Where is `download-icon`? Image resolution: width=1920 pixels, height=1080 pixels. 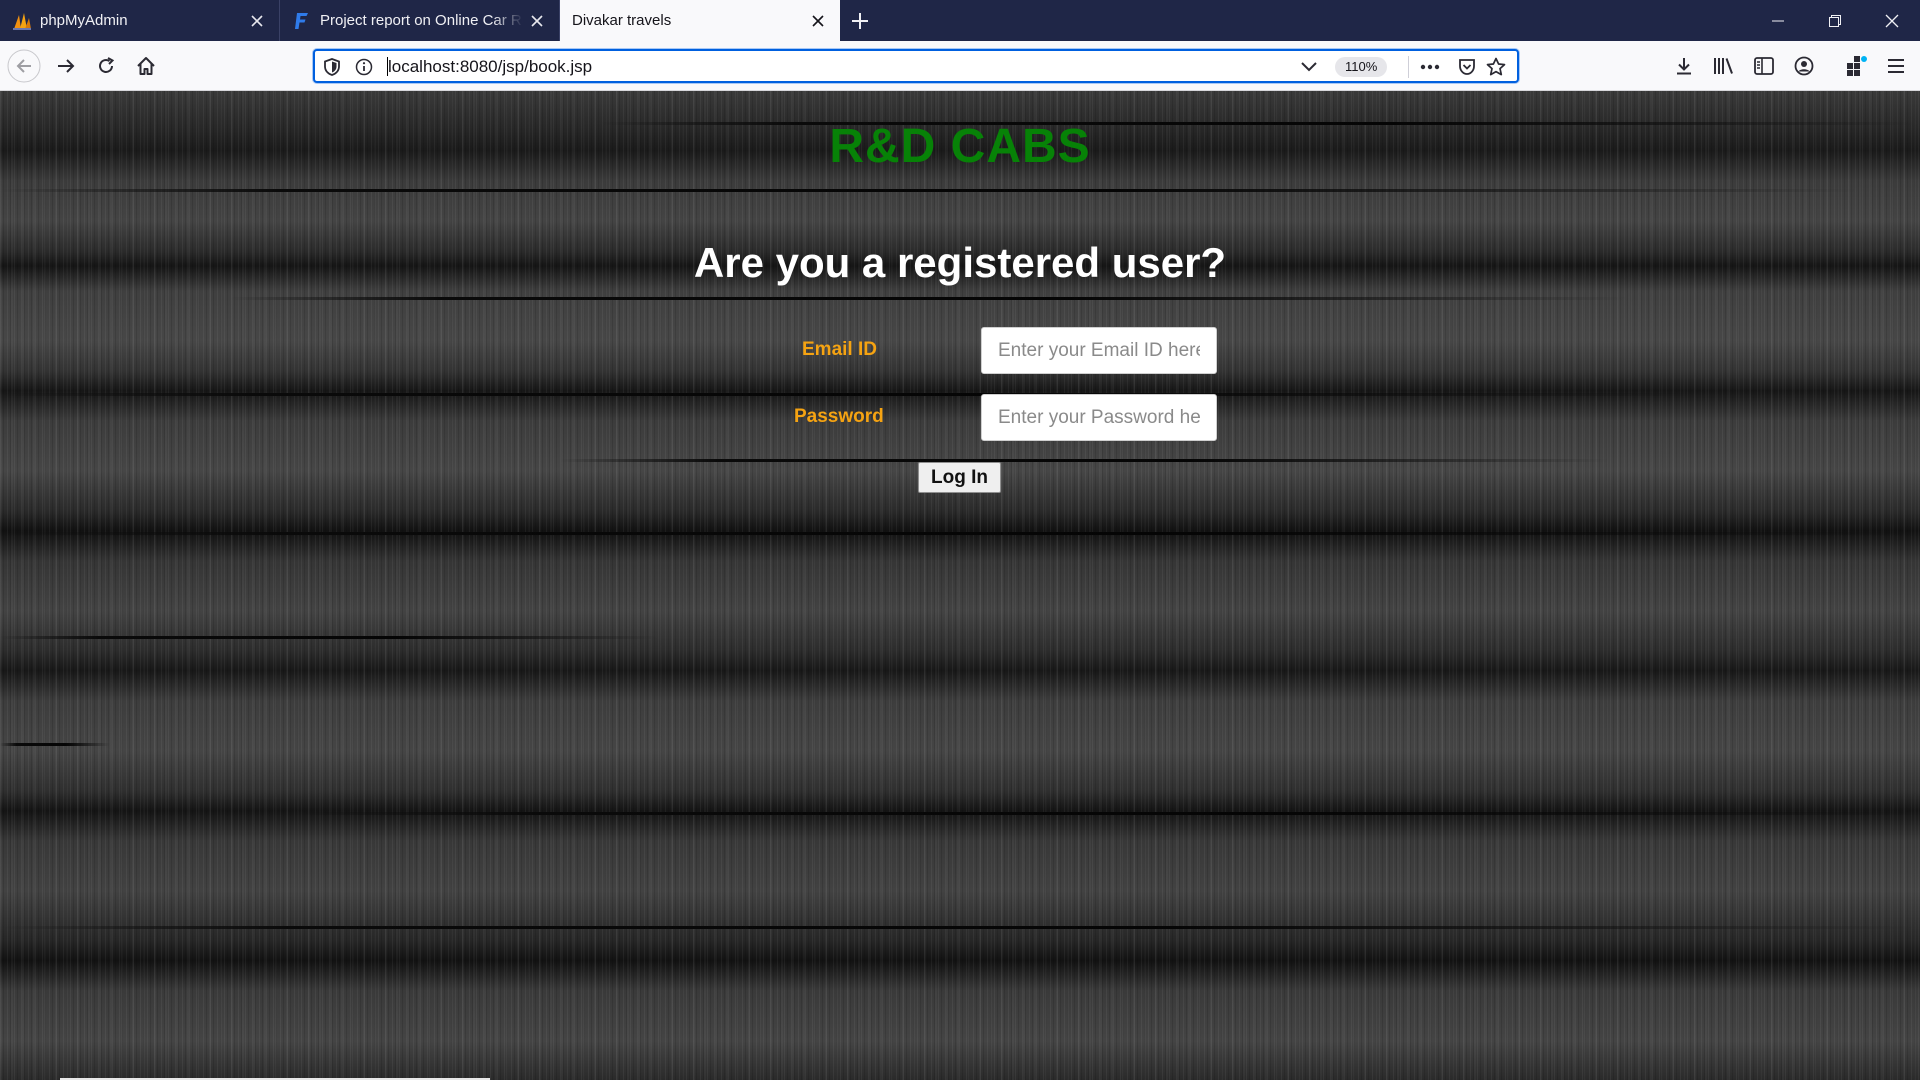
download-icon is located at coordinates (1684, 66).